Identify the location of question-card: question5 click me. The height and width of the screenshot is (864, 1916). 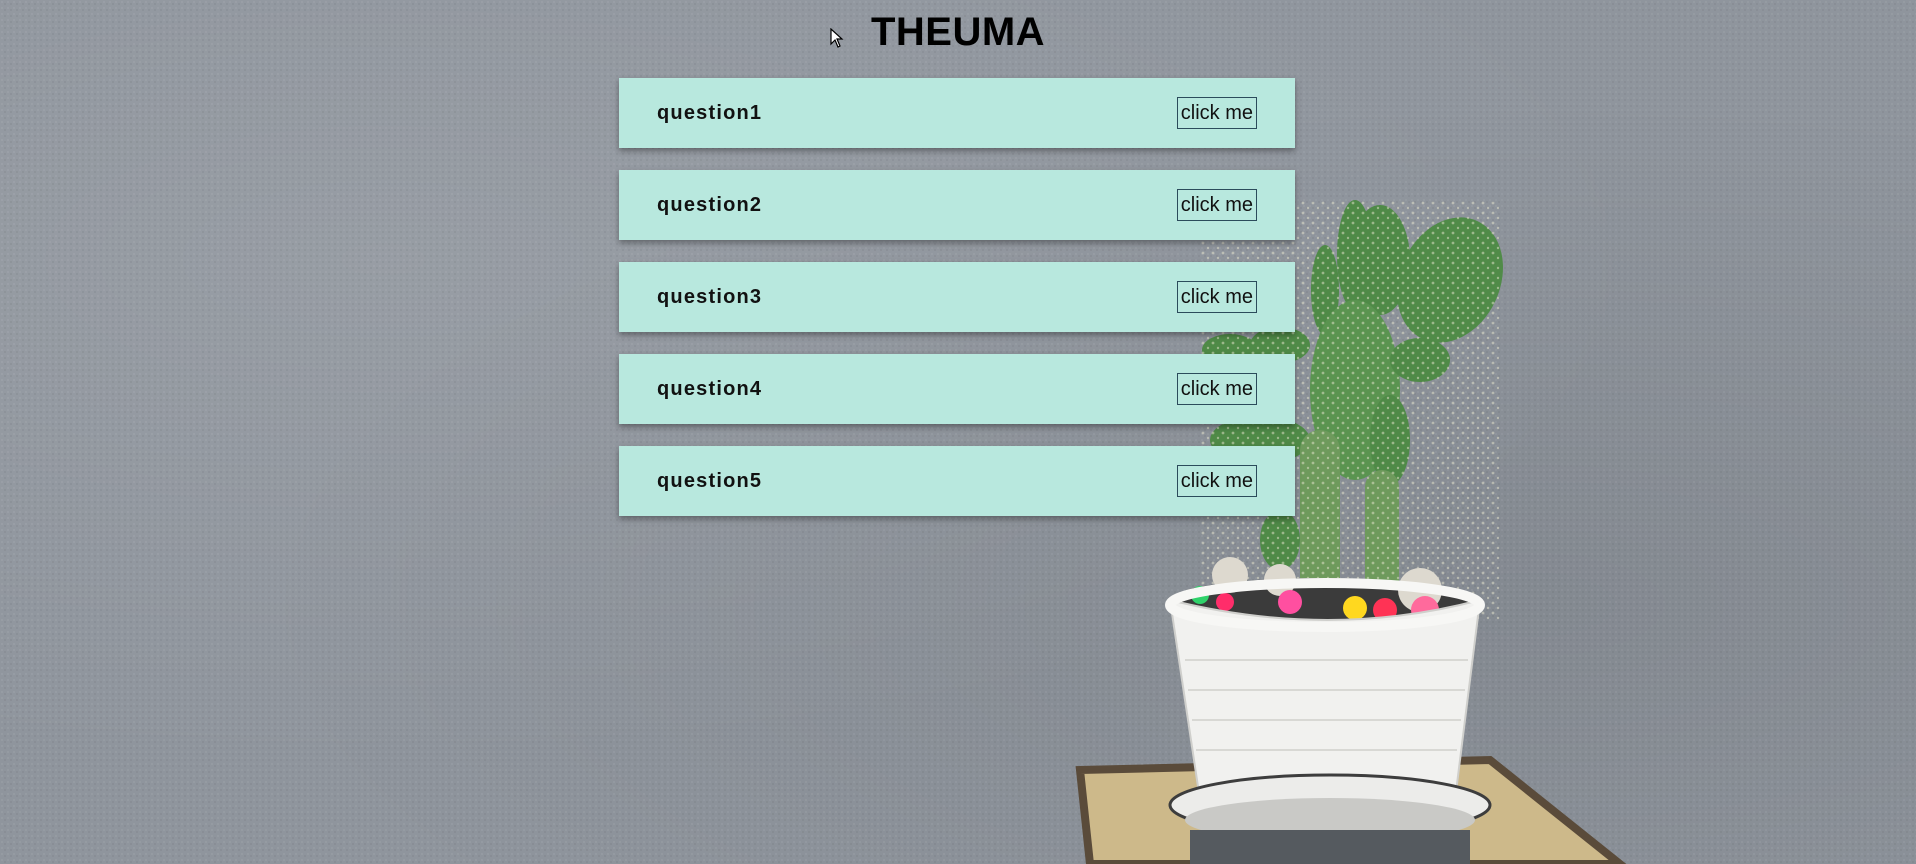
(957, 481).